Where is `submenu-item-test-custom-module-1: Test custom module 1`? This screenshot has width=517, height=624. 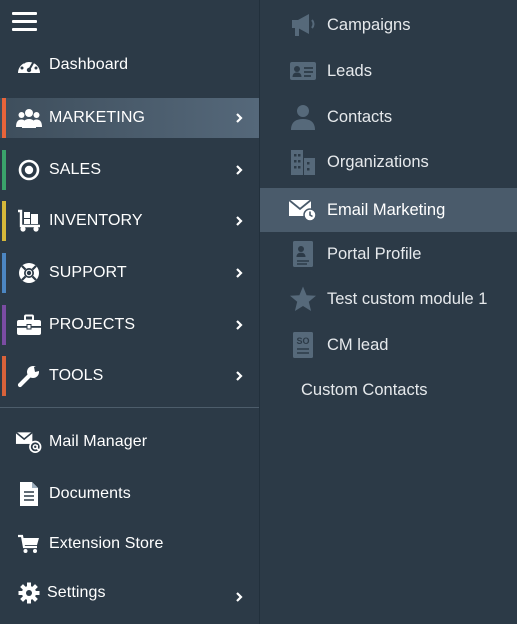 submenu-item-test-custom-module-1: Test custom module 1 is located at coordinates (388, 299).